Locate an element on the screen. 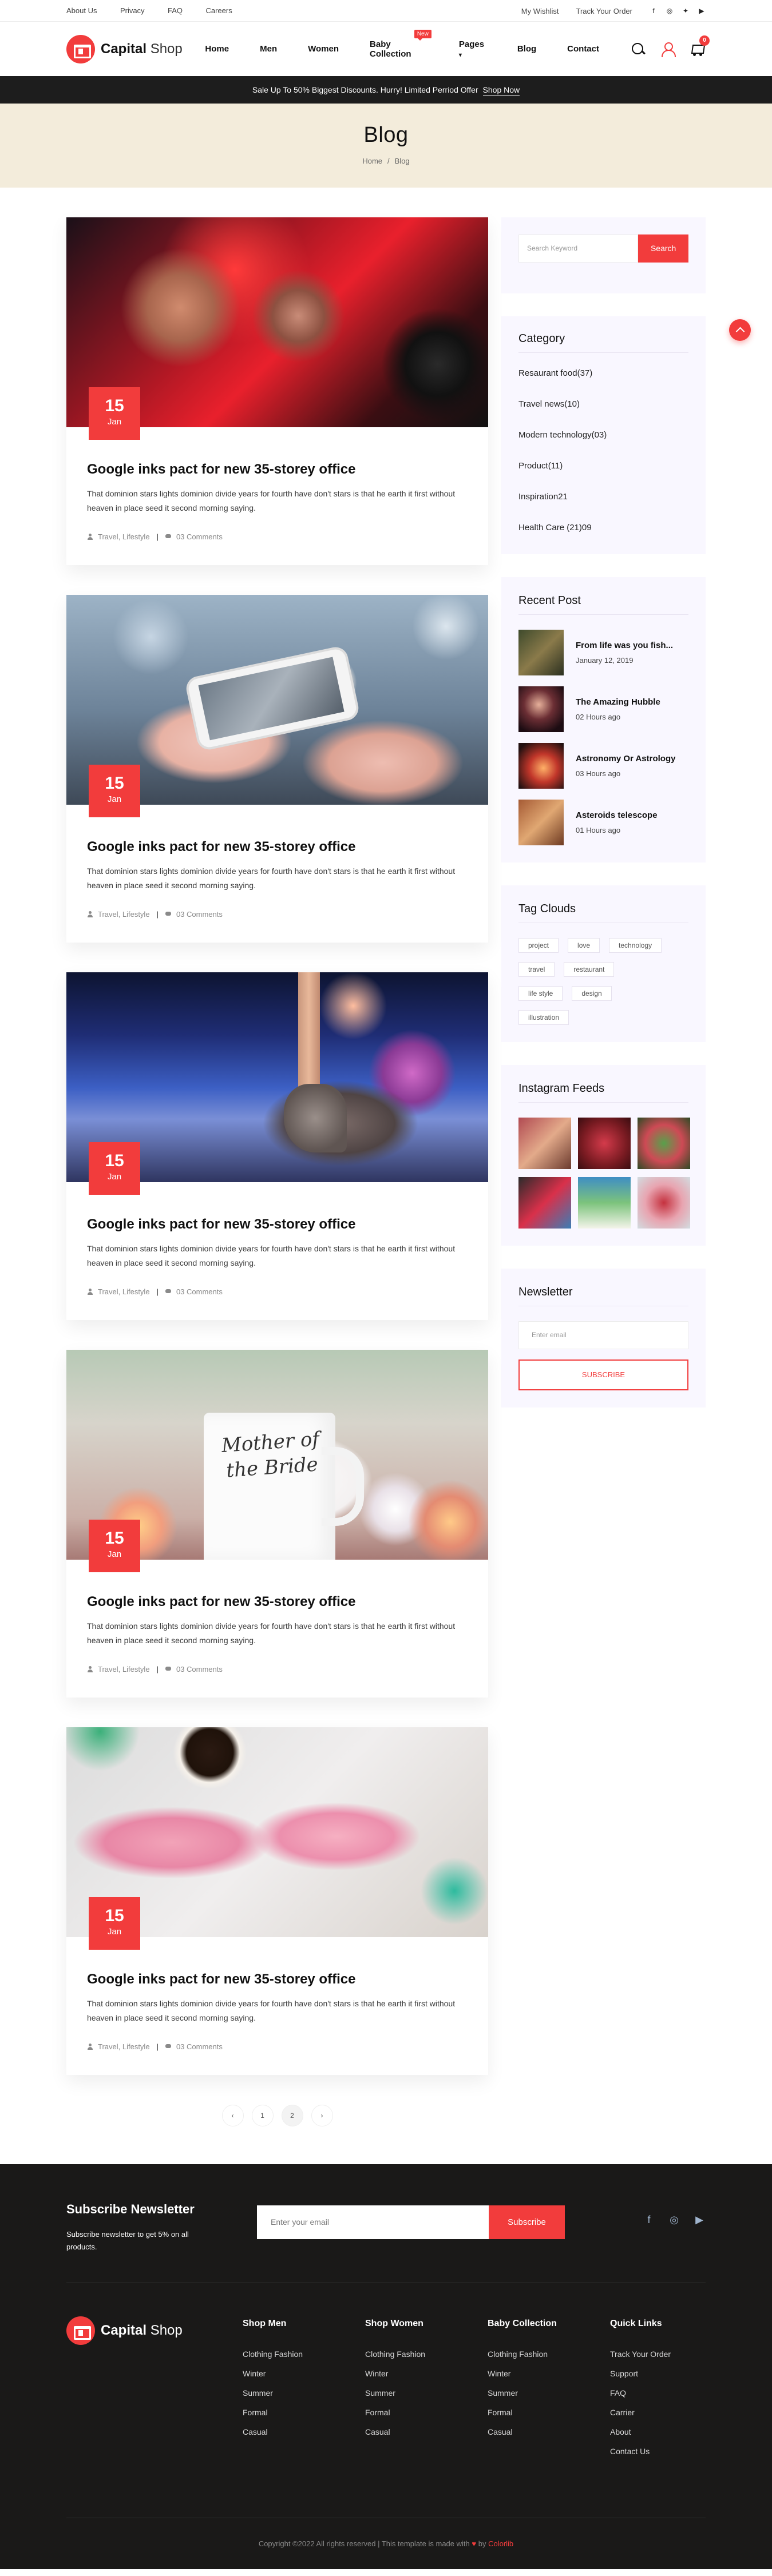 The width and height of the screenshot is (772, 2576). logo: Capital Shop is located at coordinates (136, 48).